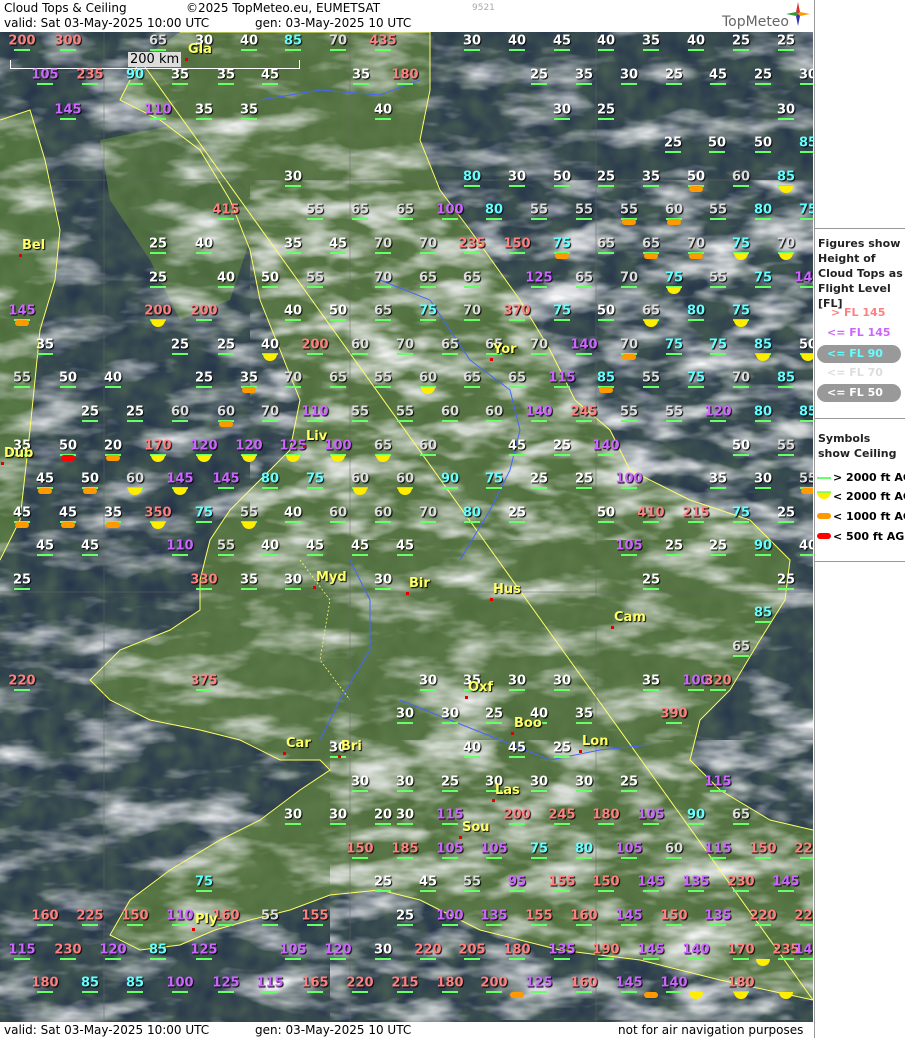 Image resolution: width=905 pixels, height=1038 pixels. What do you see at coordinates (480, 687) in the screenshot?
I see `city-label: Oxf` at bounding box center [480, 687].